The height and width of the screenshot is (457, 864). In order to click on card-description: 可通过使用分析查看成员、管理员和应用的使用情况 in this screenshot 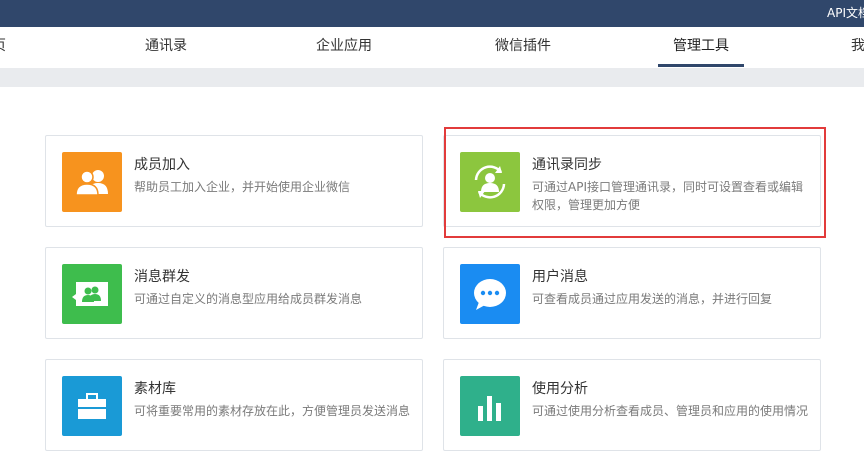, I will do `click(670, 411)`.